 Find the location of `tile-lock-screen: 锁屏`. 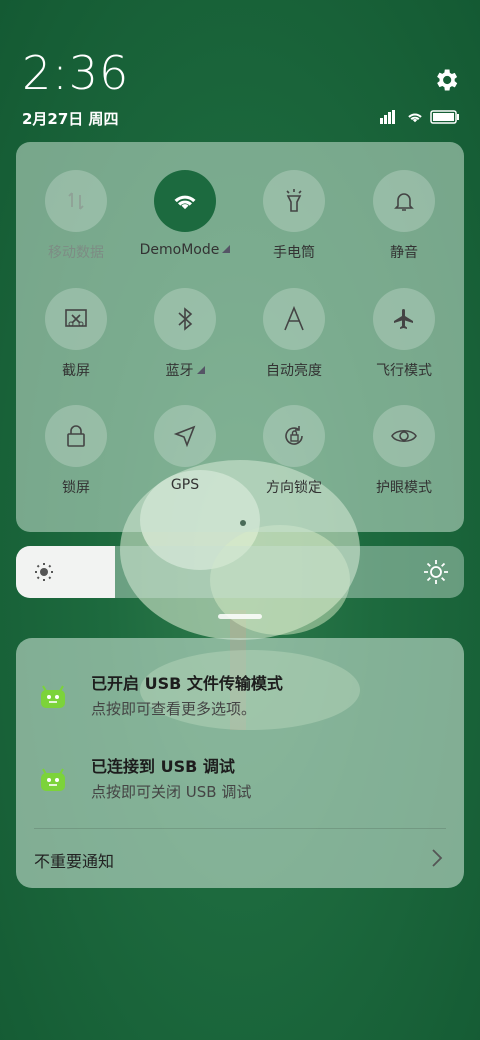

tile-lock-screen: 锁屏 is located at coordinates (76, 451).